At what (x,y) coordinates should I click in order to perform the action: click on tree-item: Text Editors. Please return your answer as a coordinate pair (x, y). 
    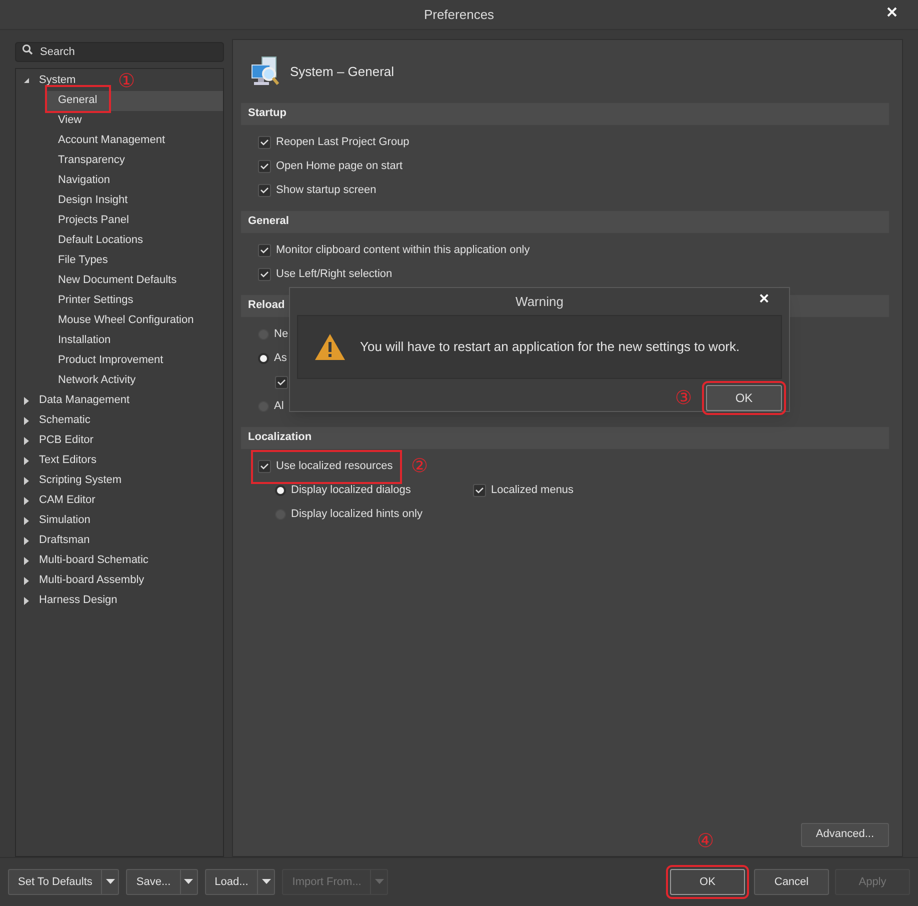
    Looking at the image, I should click on (67, 460).